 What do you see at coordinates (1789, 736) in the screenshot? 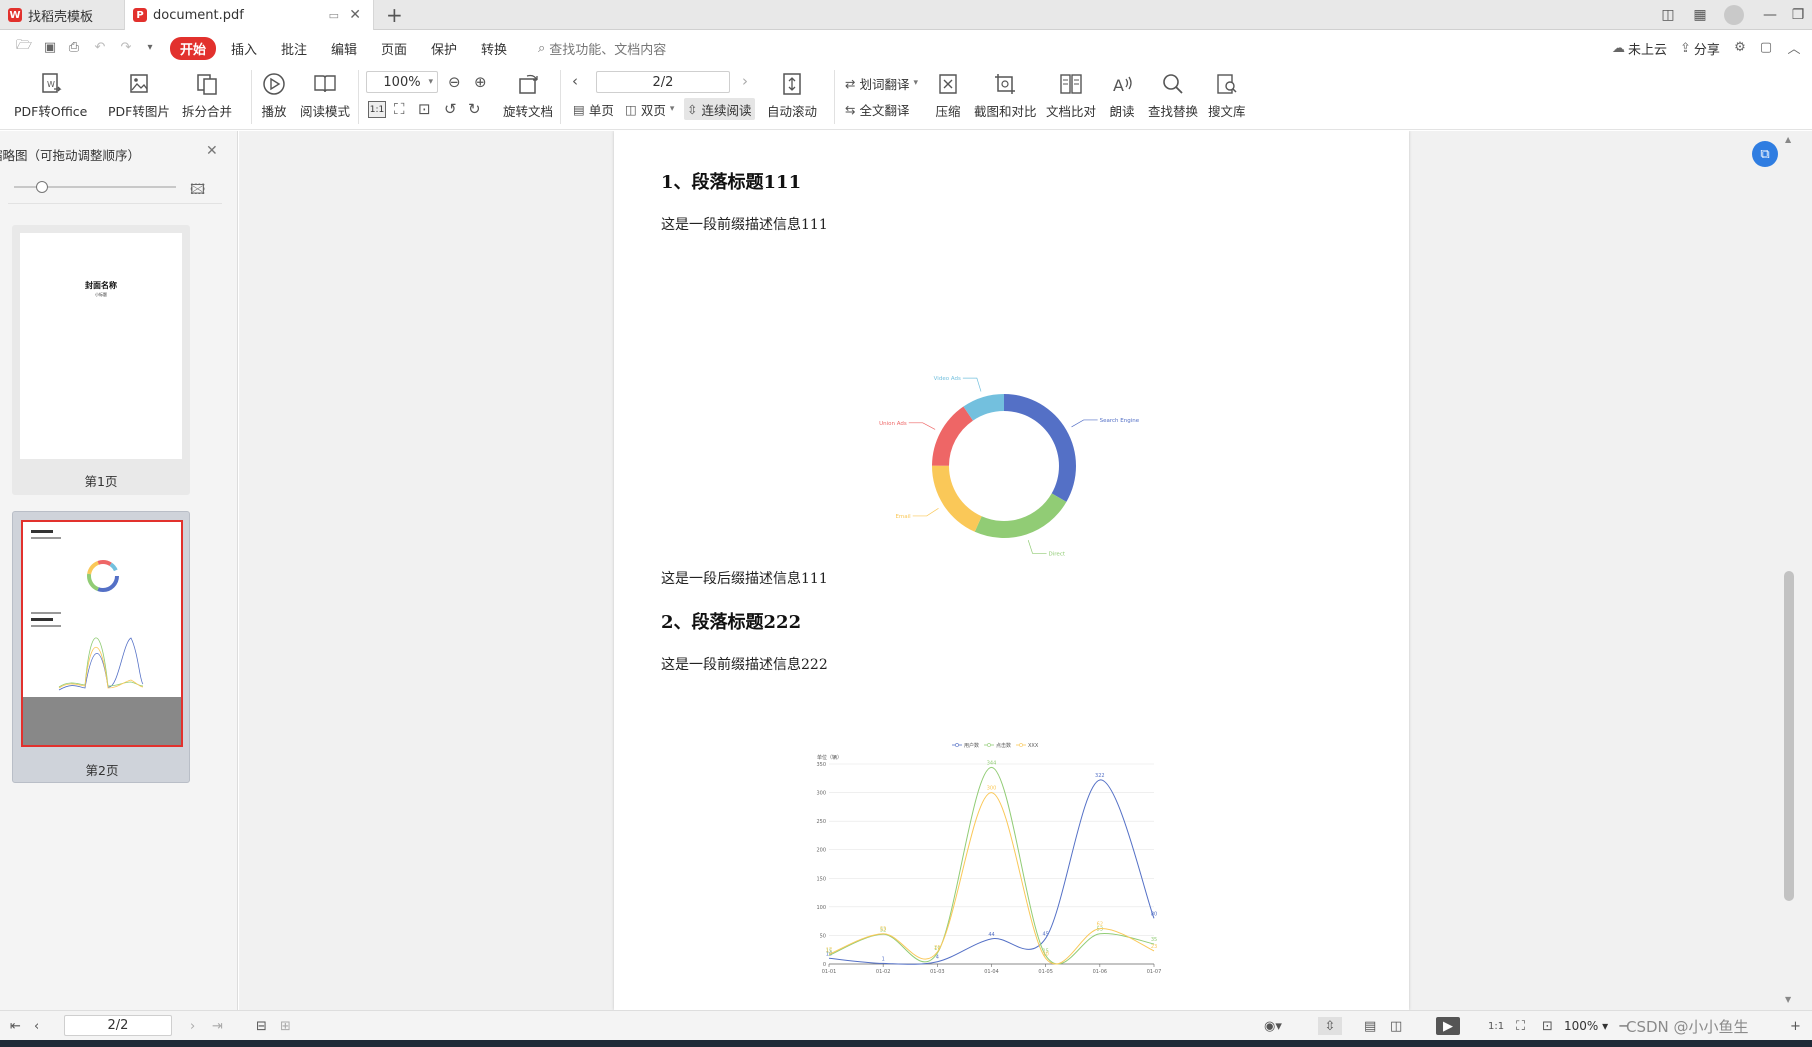
I see `scroll-thumb` at bounding box center [1789, 736].